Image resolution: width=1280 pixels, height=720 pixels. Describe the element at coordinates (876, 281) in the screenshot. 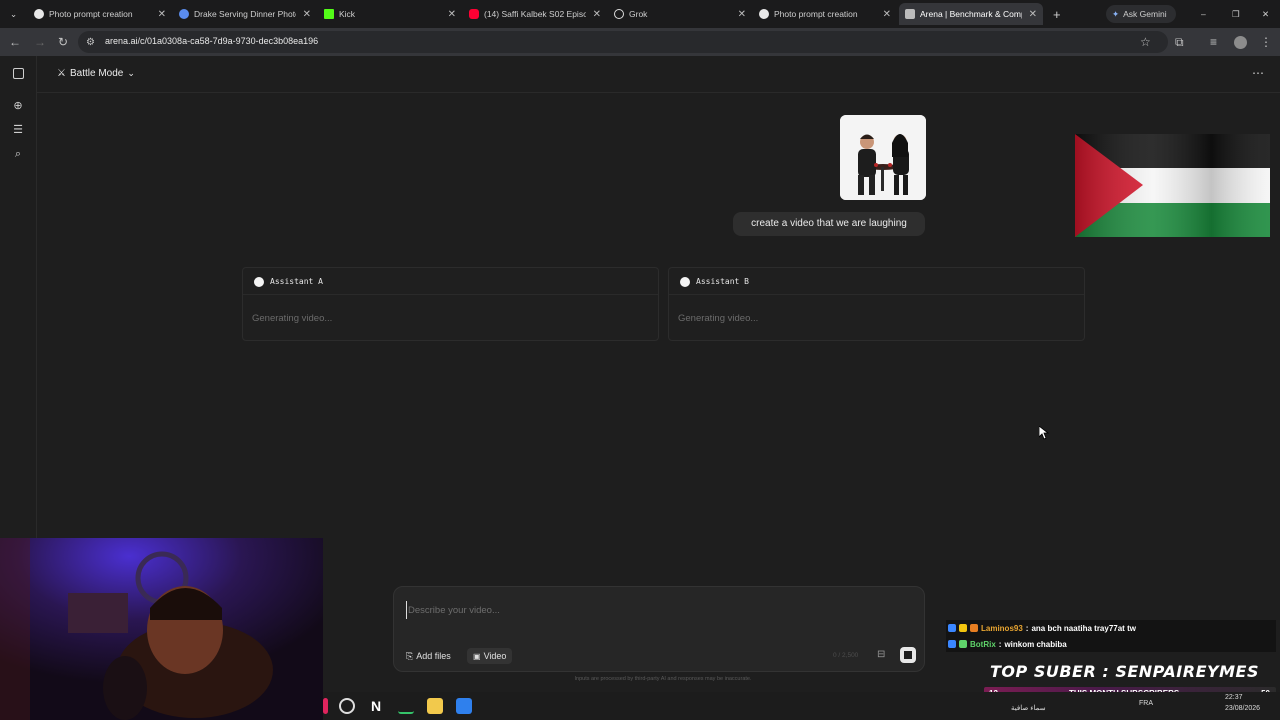

I see `assistant-b-header: Assistant B` at that location.